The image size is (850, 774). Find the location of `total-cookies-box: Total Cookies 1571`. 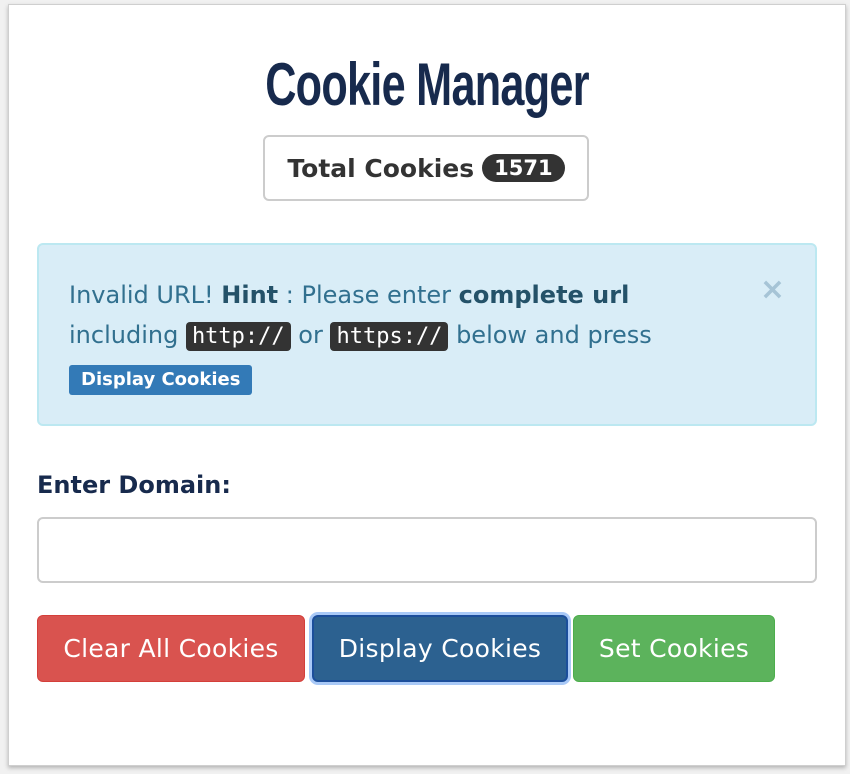

total-cookies-box: Total Cookies 1571 is located at coordinates (426, 168).